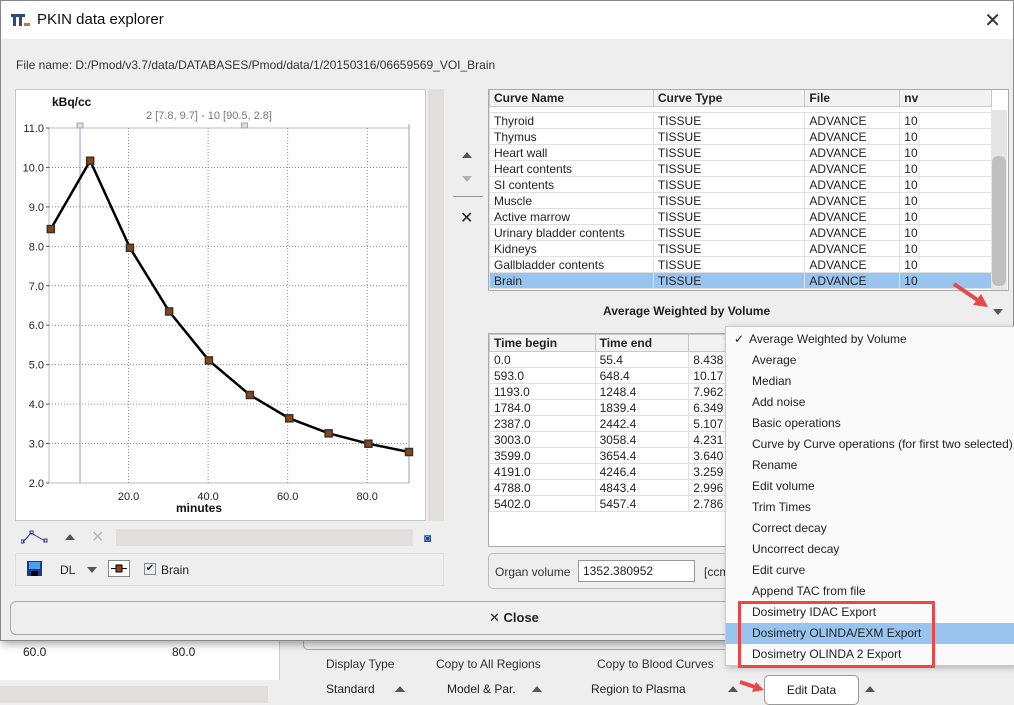 The height and width of the screenshot is (705, 1014). What do you see at coordinates (772, 381) in the screenshot?
I see `menu-item-label: Median` at bounding box center [772, 381].